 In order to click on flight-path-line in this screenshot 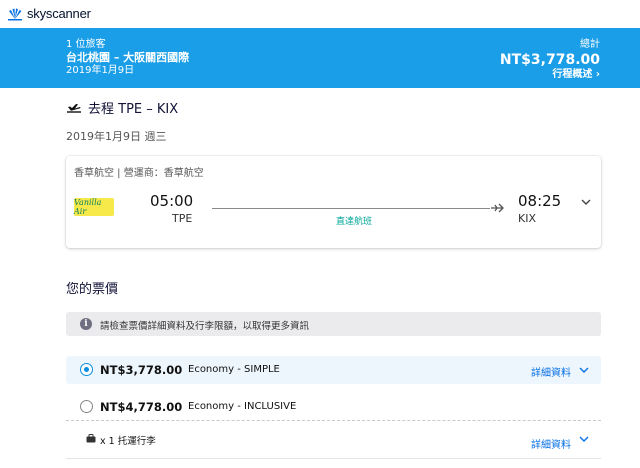, I will do `click(351, 208)`.